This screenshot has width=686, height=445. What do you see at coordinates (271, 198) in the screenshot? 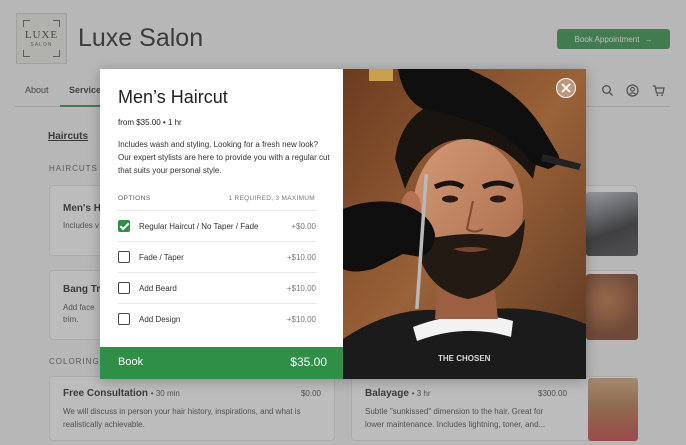
I see `options-limit: 1 REQUIRED, 3 MAXIMUM` at bounding box center [271, 198].